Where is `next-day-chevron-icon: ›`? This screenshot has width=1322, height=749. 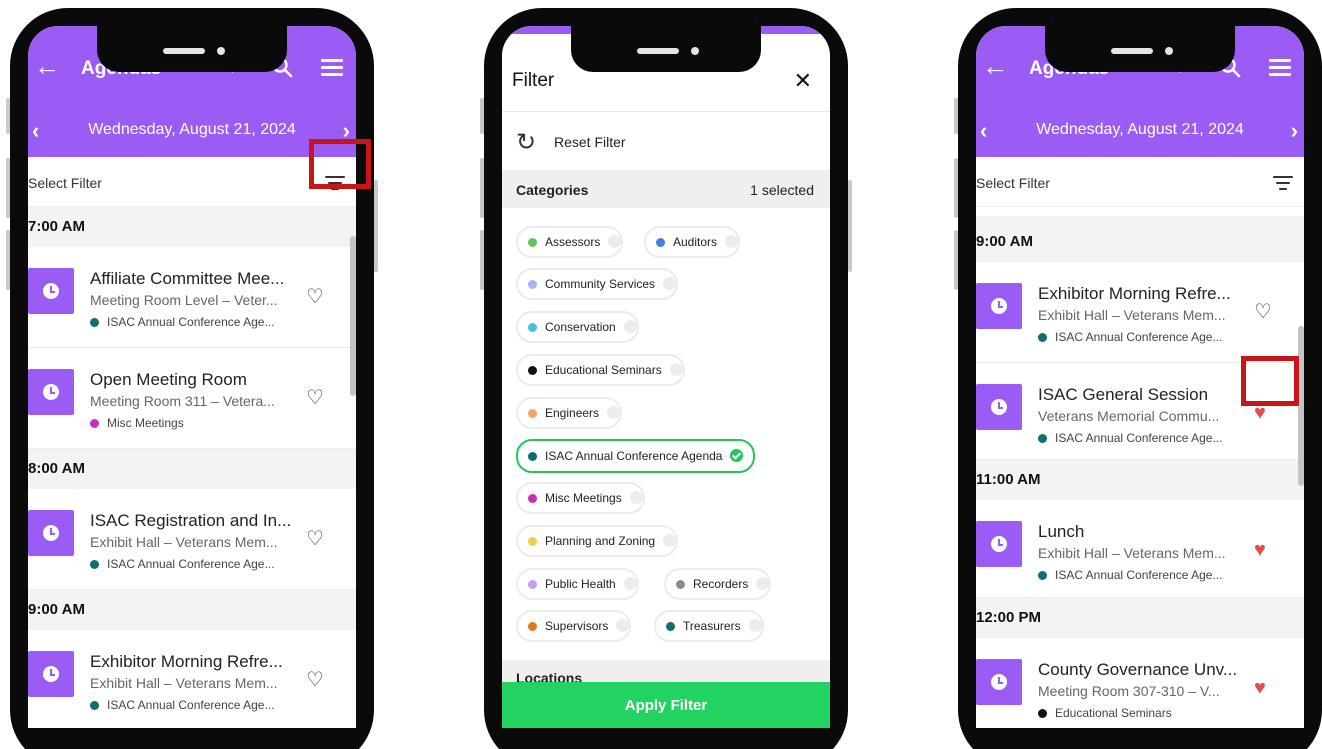 next-day-chevron-icon: › is located at coordinates (1294, 131).